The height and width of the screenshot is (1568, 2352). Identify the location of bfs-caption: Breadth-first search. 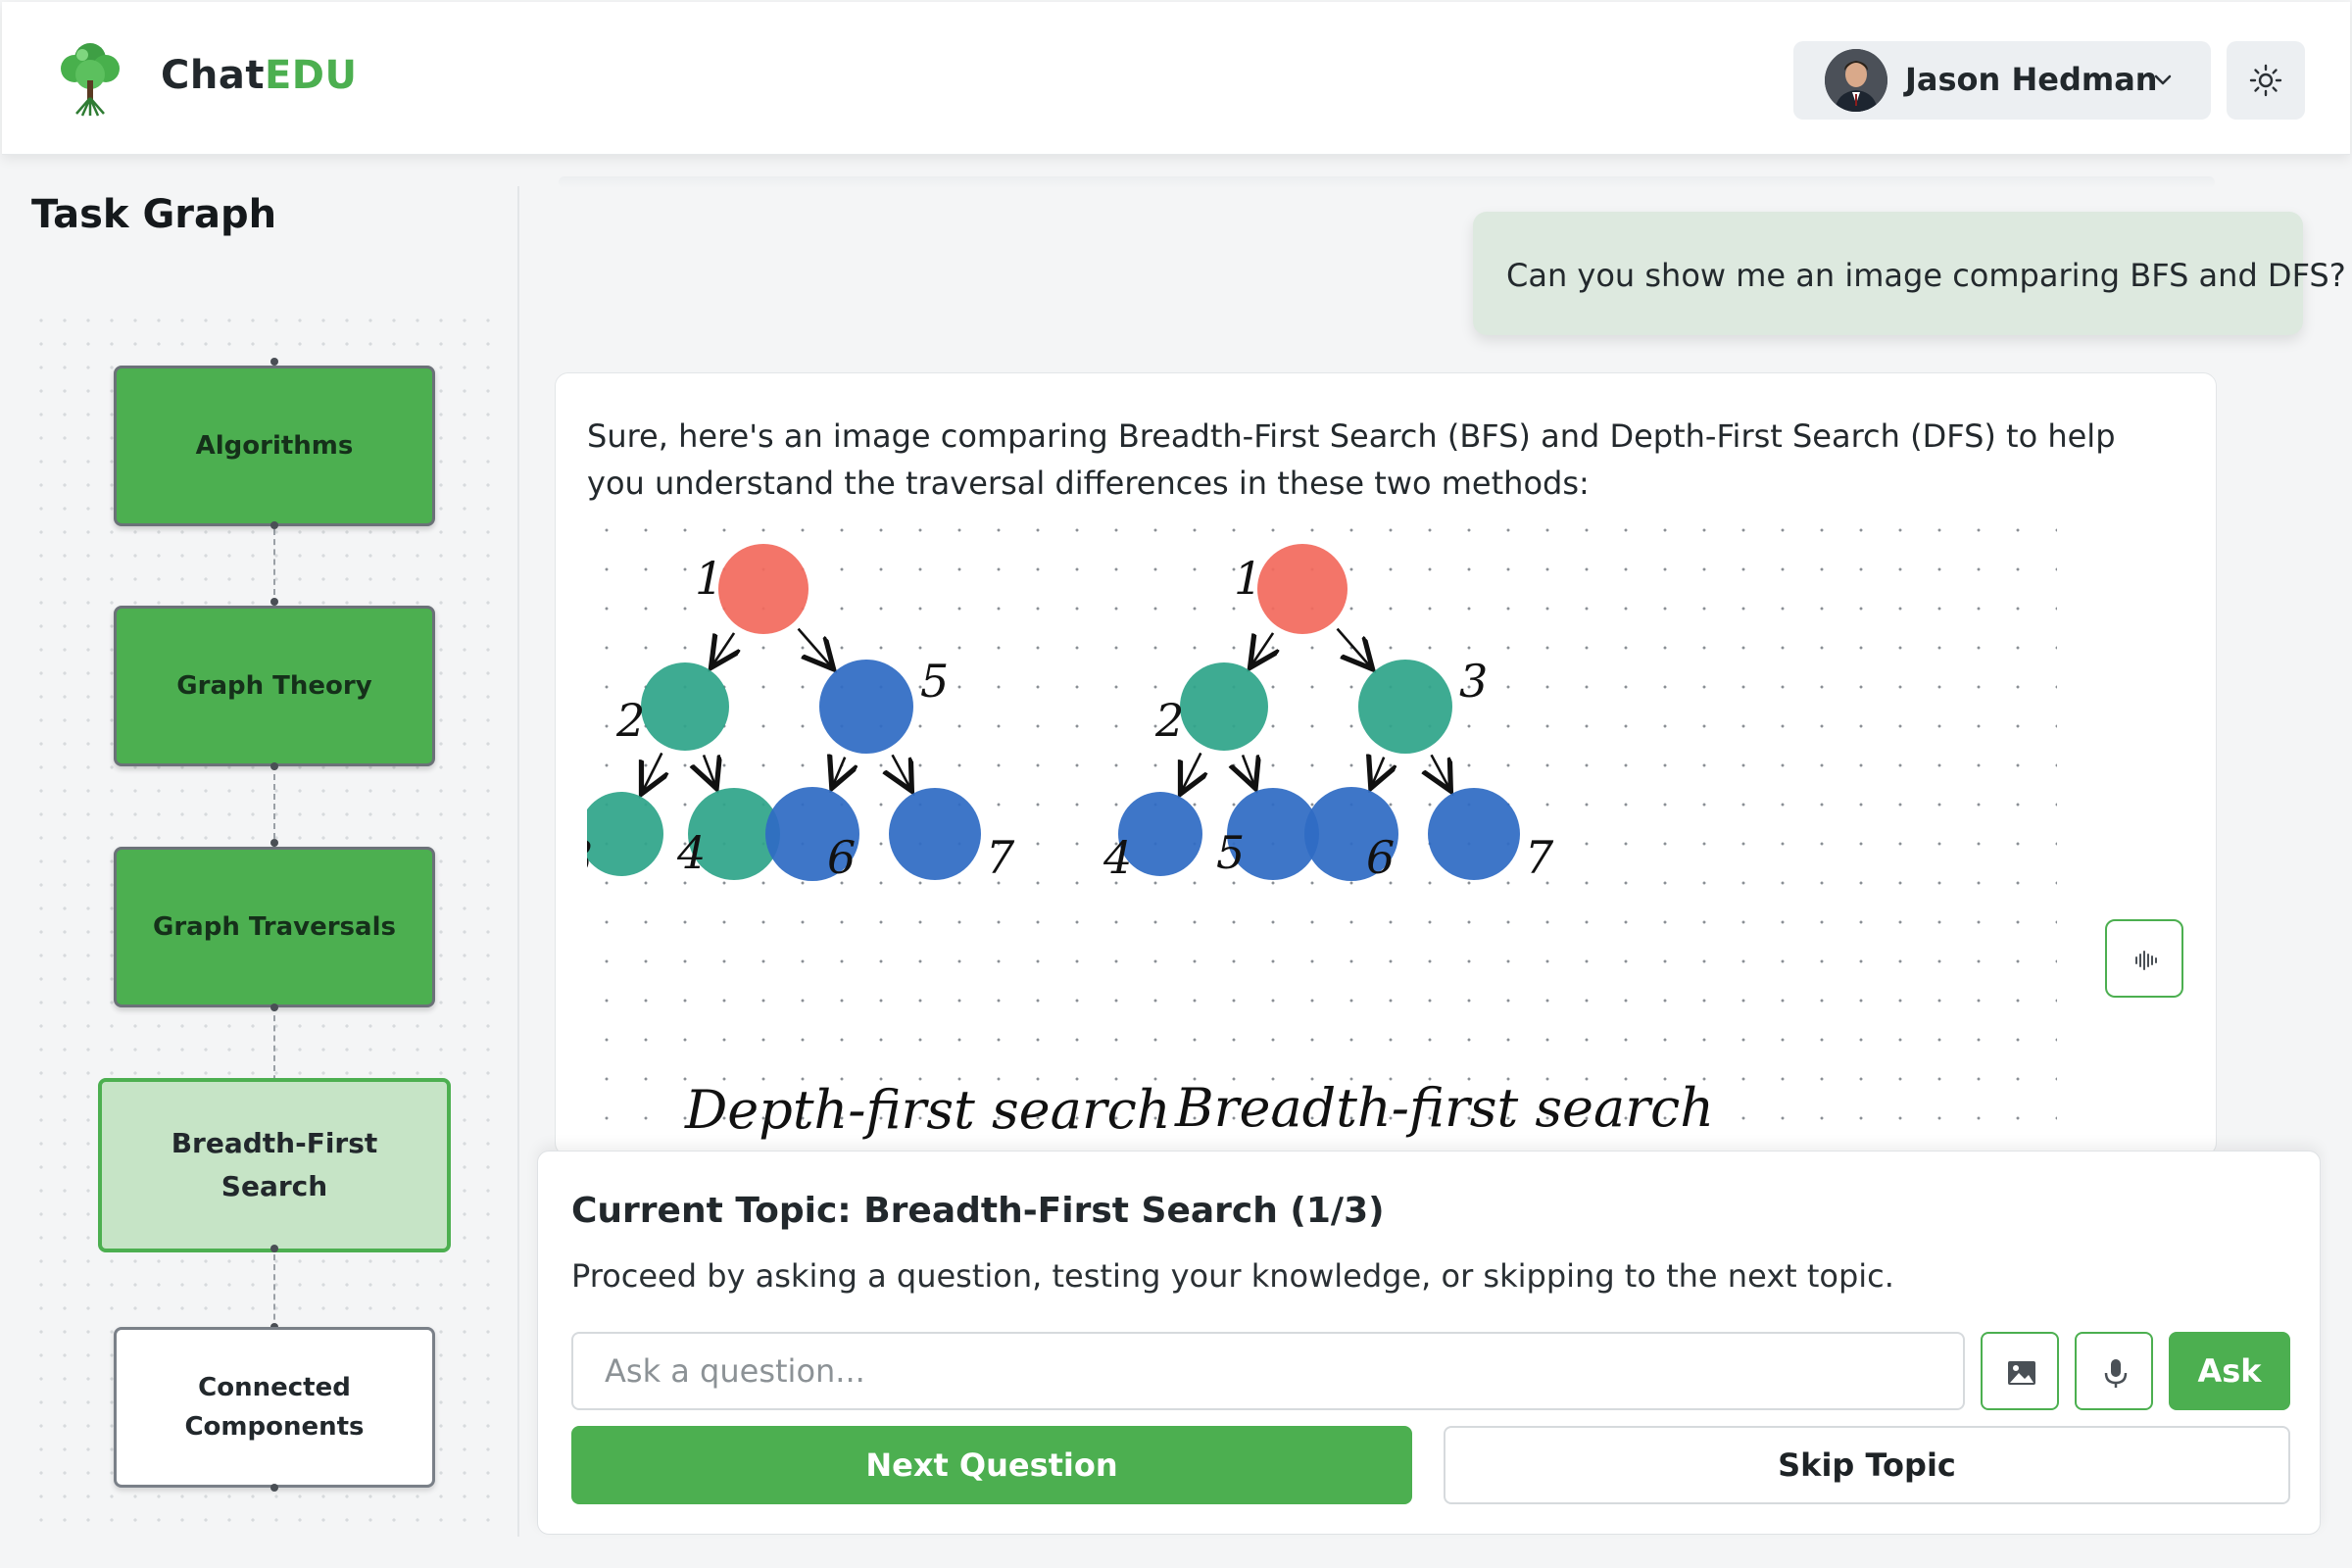
(1444, 1108).